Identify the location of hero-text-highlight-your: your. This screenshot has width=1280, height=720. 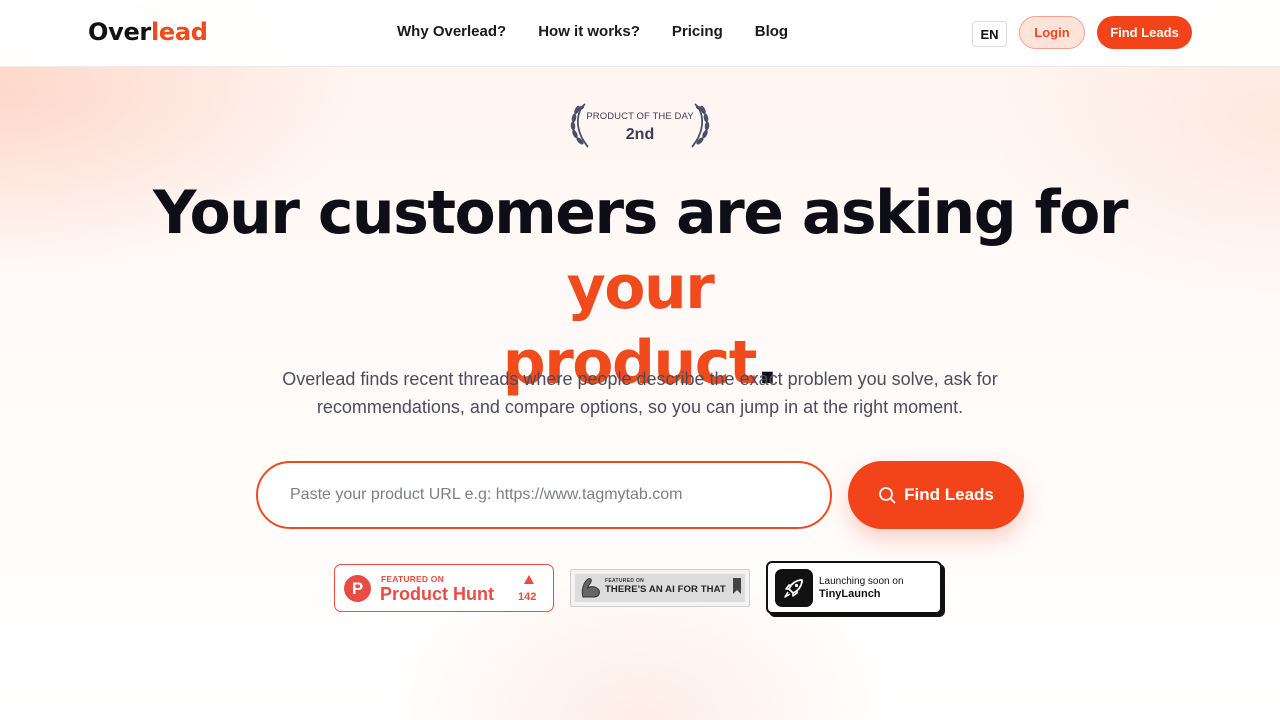
(640, 288).